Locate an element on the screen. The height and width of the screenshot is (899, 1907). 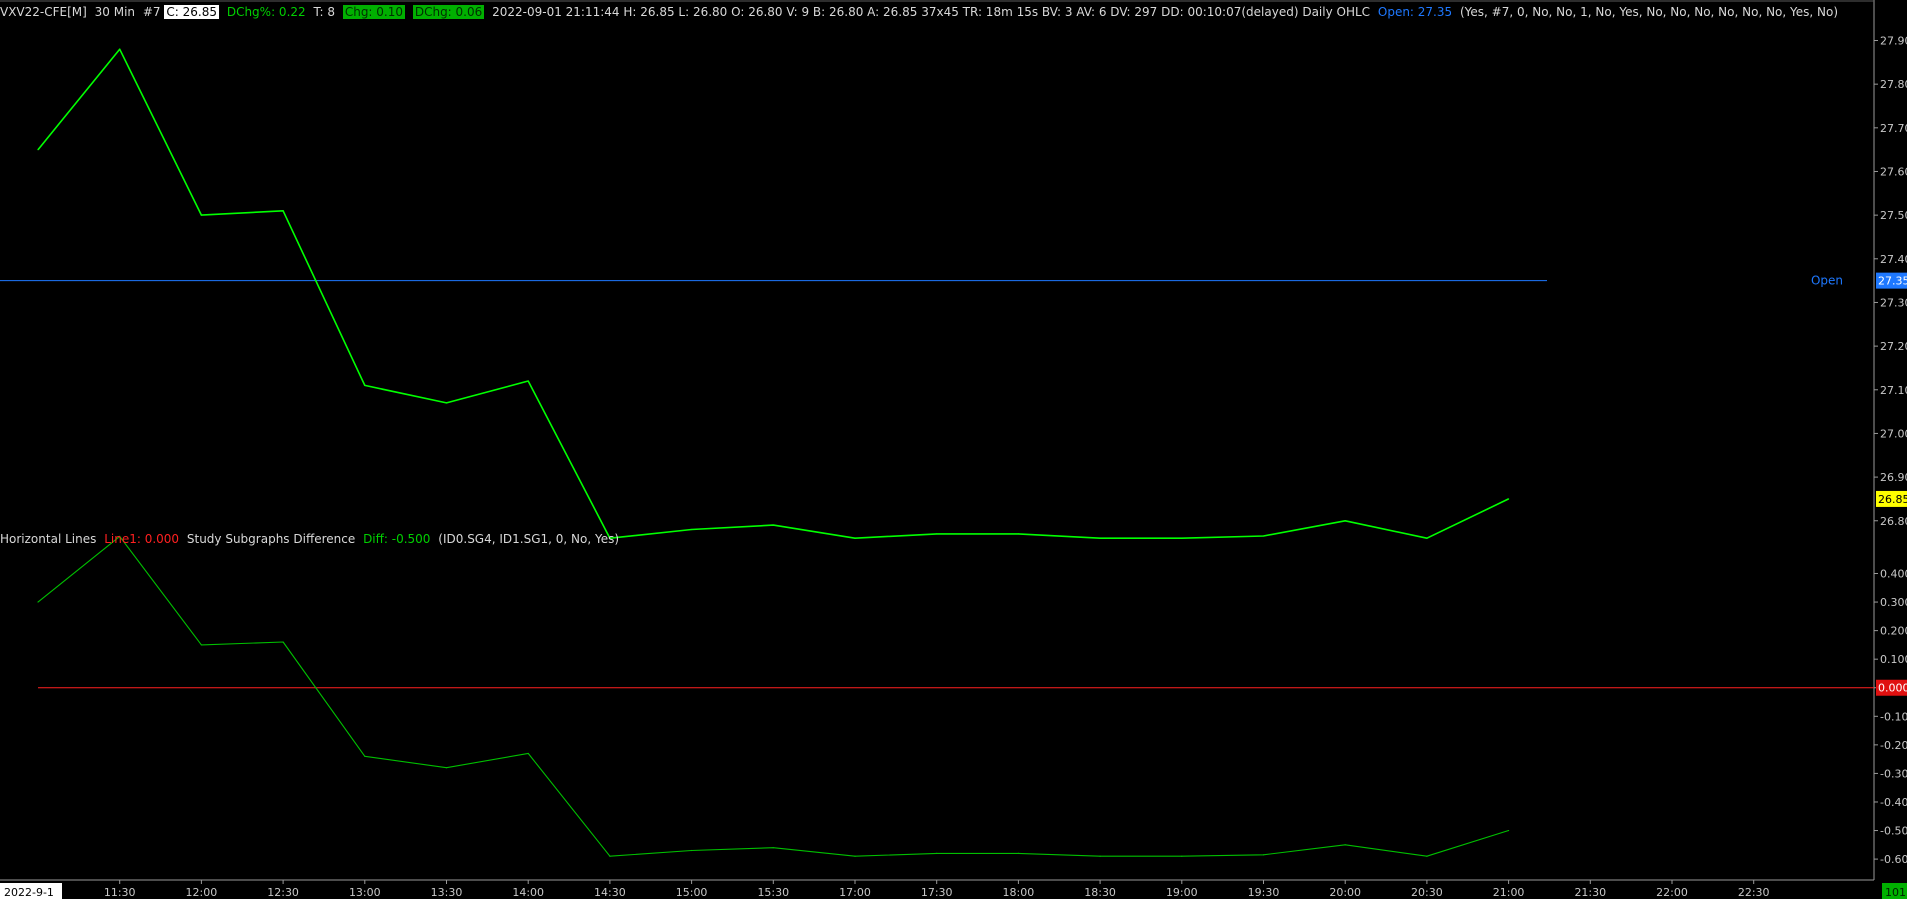
dchg-pct-label: DChg%: 0.22 is located at coordinates (266, 12).